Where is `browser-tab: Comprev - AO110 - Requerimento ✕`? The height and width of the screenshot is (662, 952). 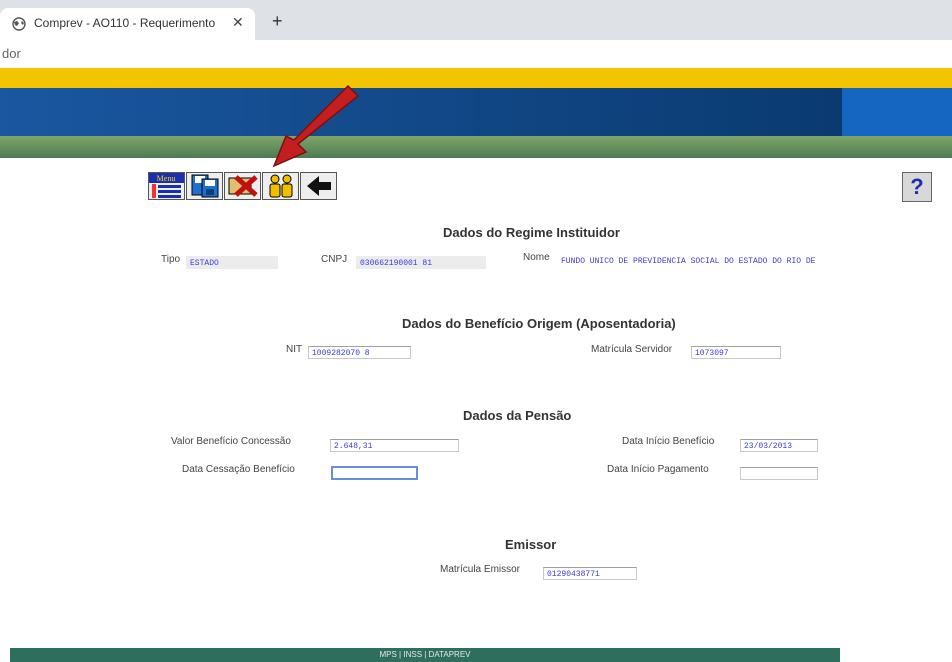
browser-tab: Comprev - AO110 - Requerimento ✕ is located at coordinates (127, 24).